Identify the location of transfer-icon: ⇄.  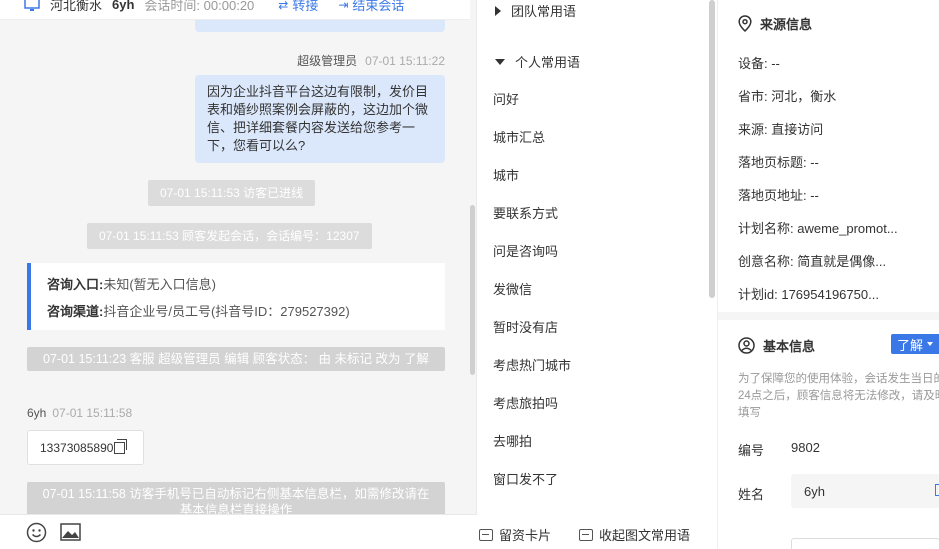
(283, 6).